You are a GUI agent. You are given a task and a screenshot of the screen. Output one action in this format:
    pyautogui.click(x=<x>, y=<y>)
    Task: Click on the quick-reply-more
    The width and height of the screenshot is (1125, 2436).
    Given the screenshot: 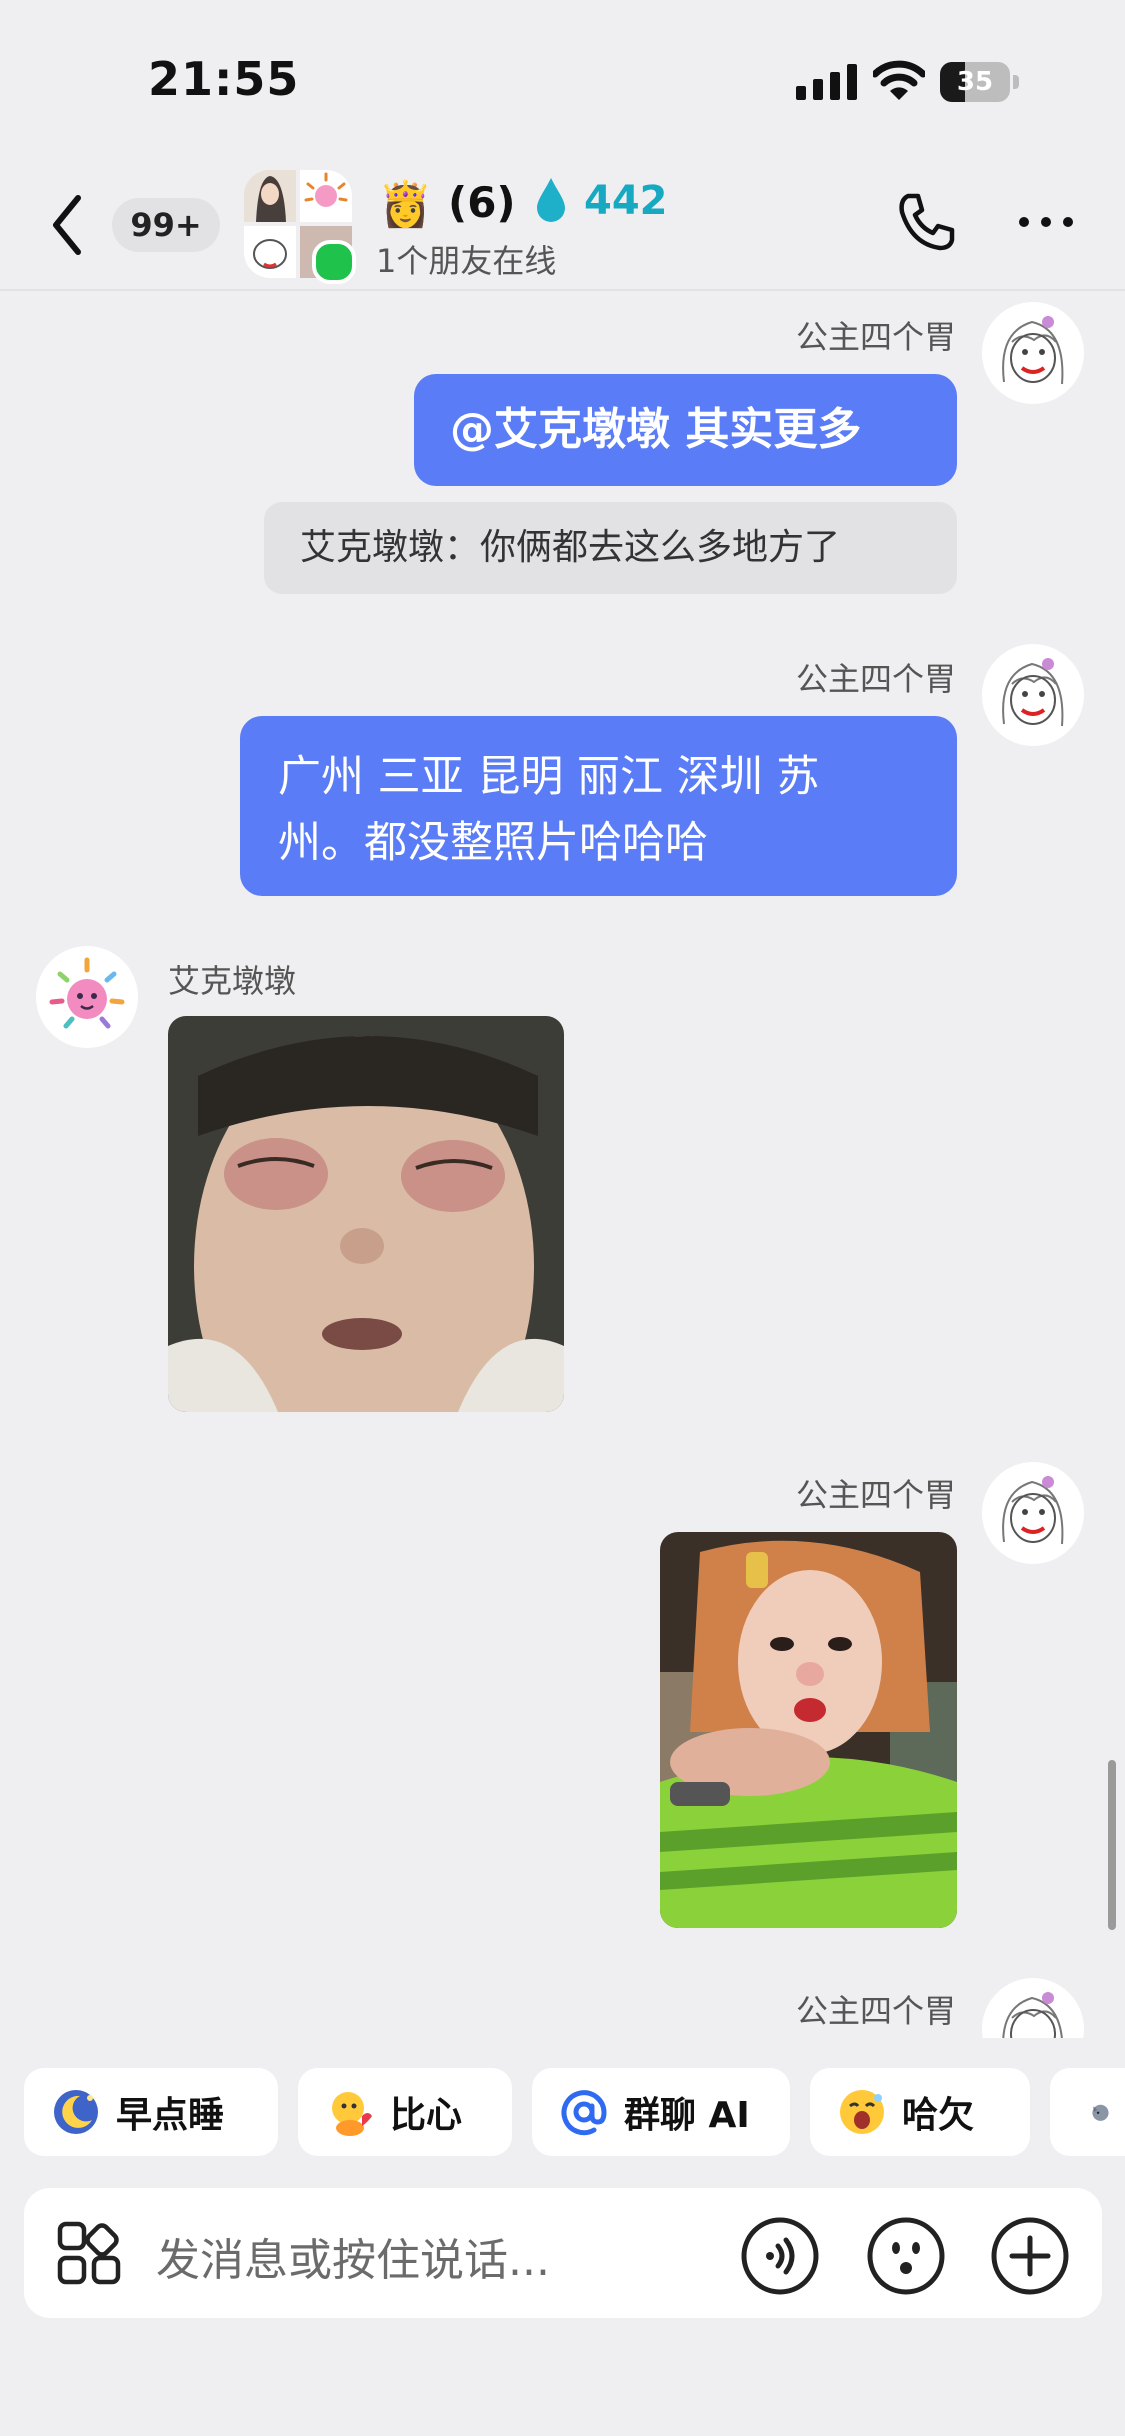 What is the action you would take?
    pyautogui.click(x=1087, y=2112)
    